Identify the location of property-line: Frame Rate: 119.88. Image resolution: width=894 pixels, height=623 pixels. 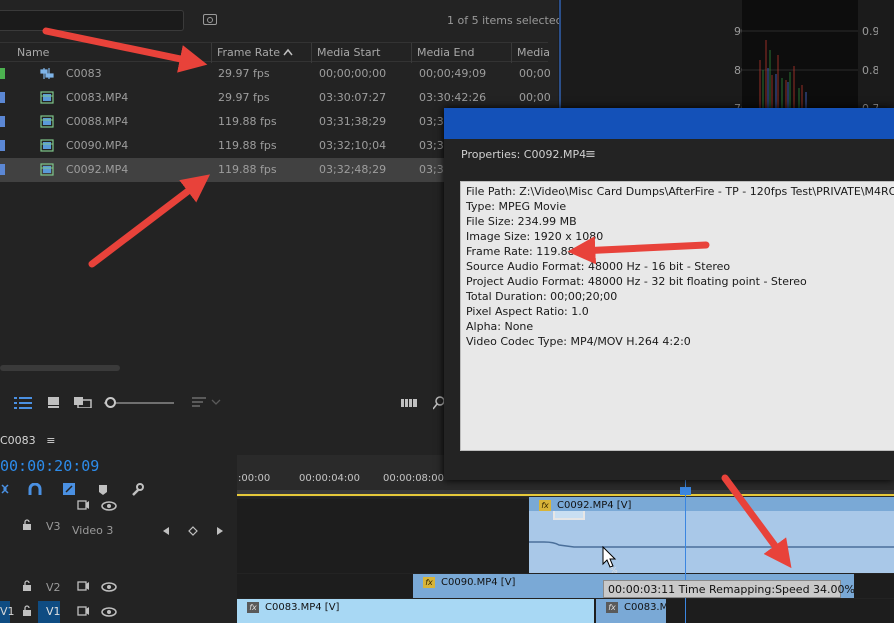
(520, 251).